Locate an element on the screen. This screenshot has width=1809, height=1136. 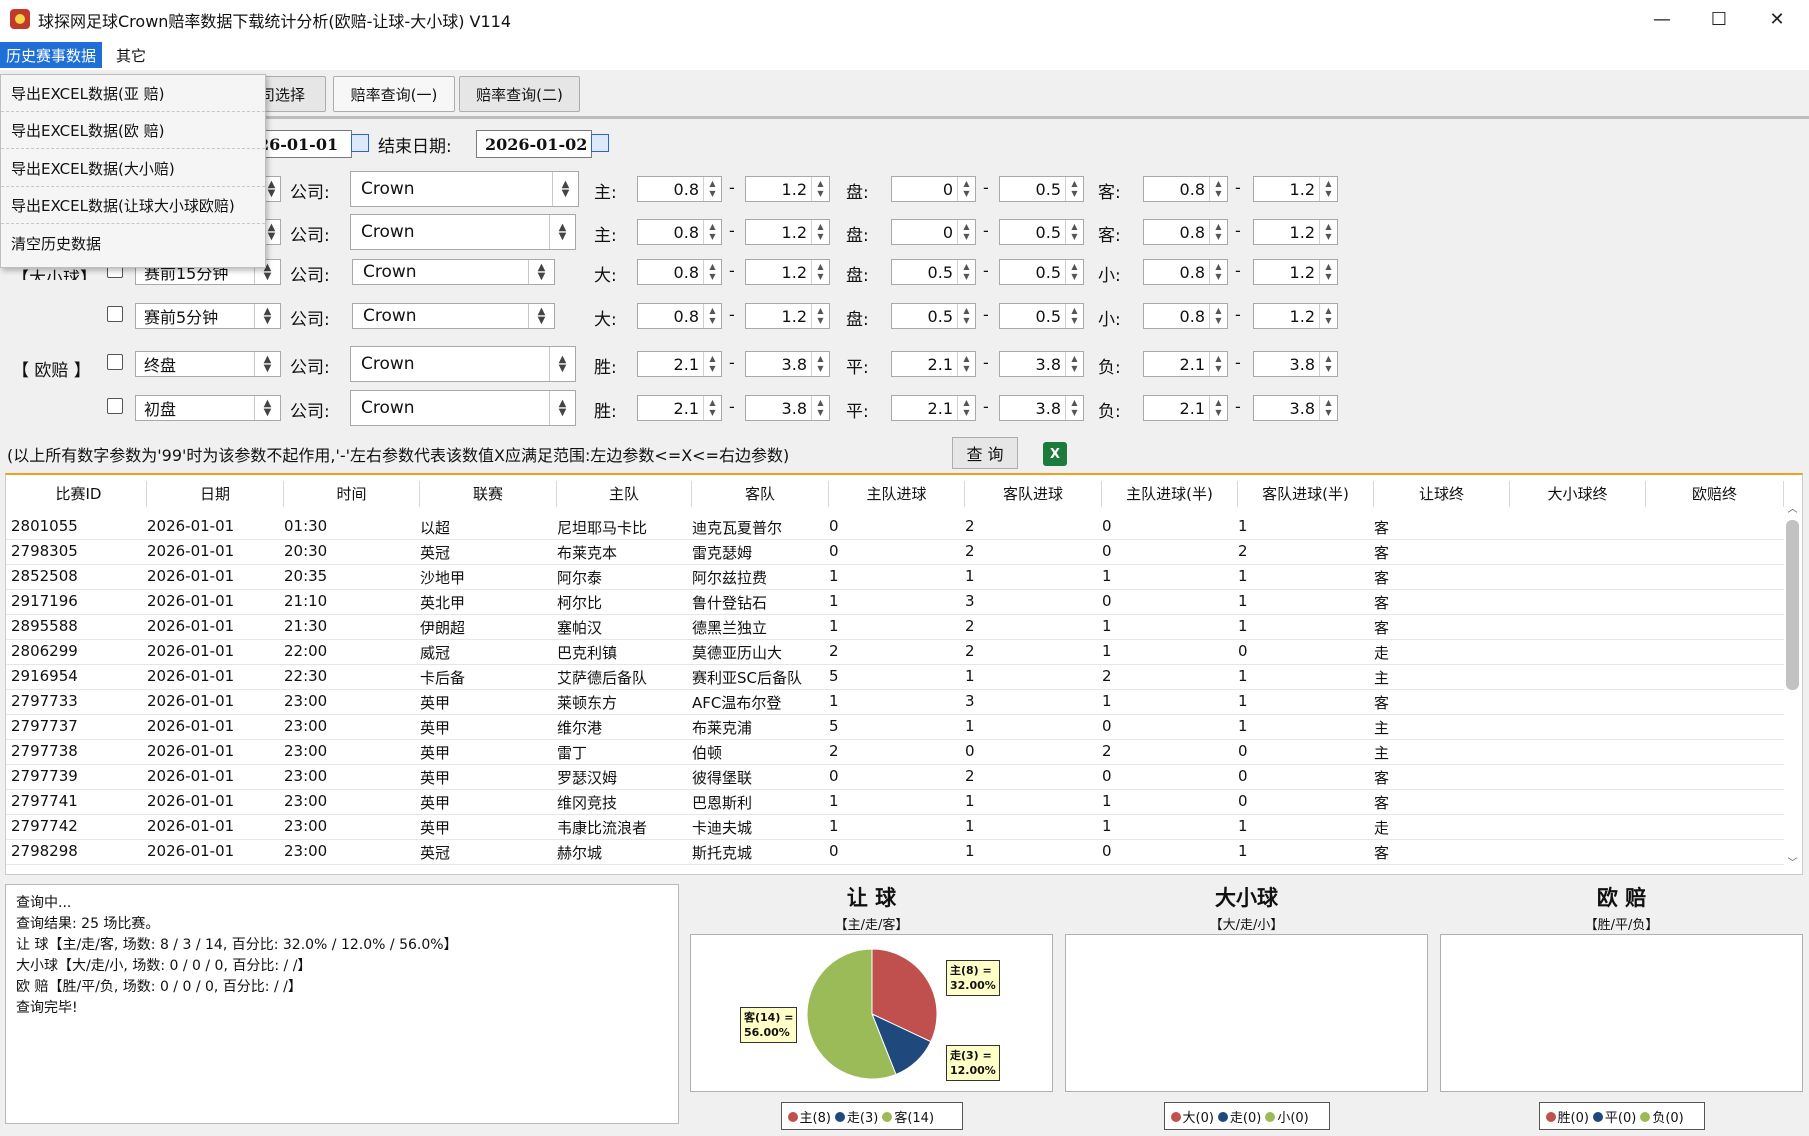
scroll-down-icon: ﹀ is located at coordinates (1792, 861).